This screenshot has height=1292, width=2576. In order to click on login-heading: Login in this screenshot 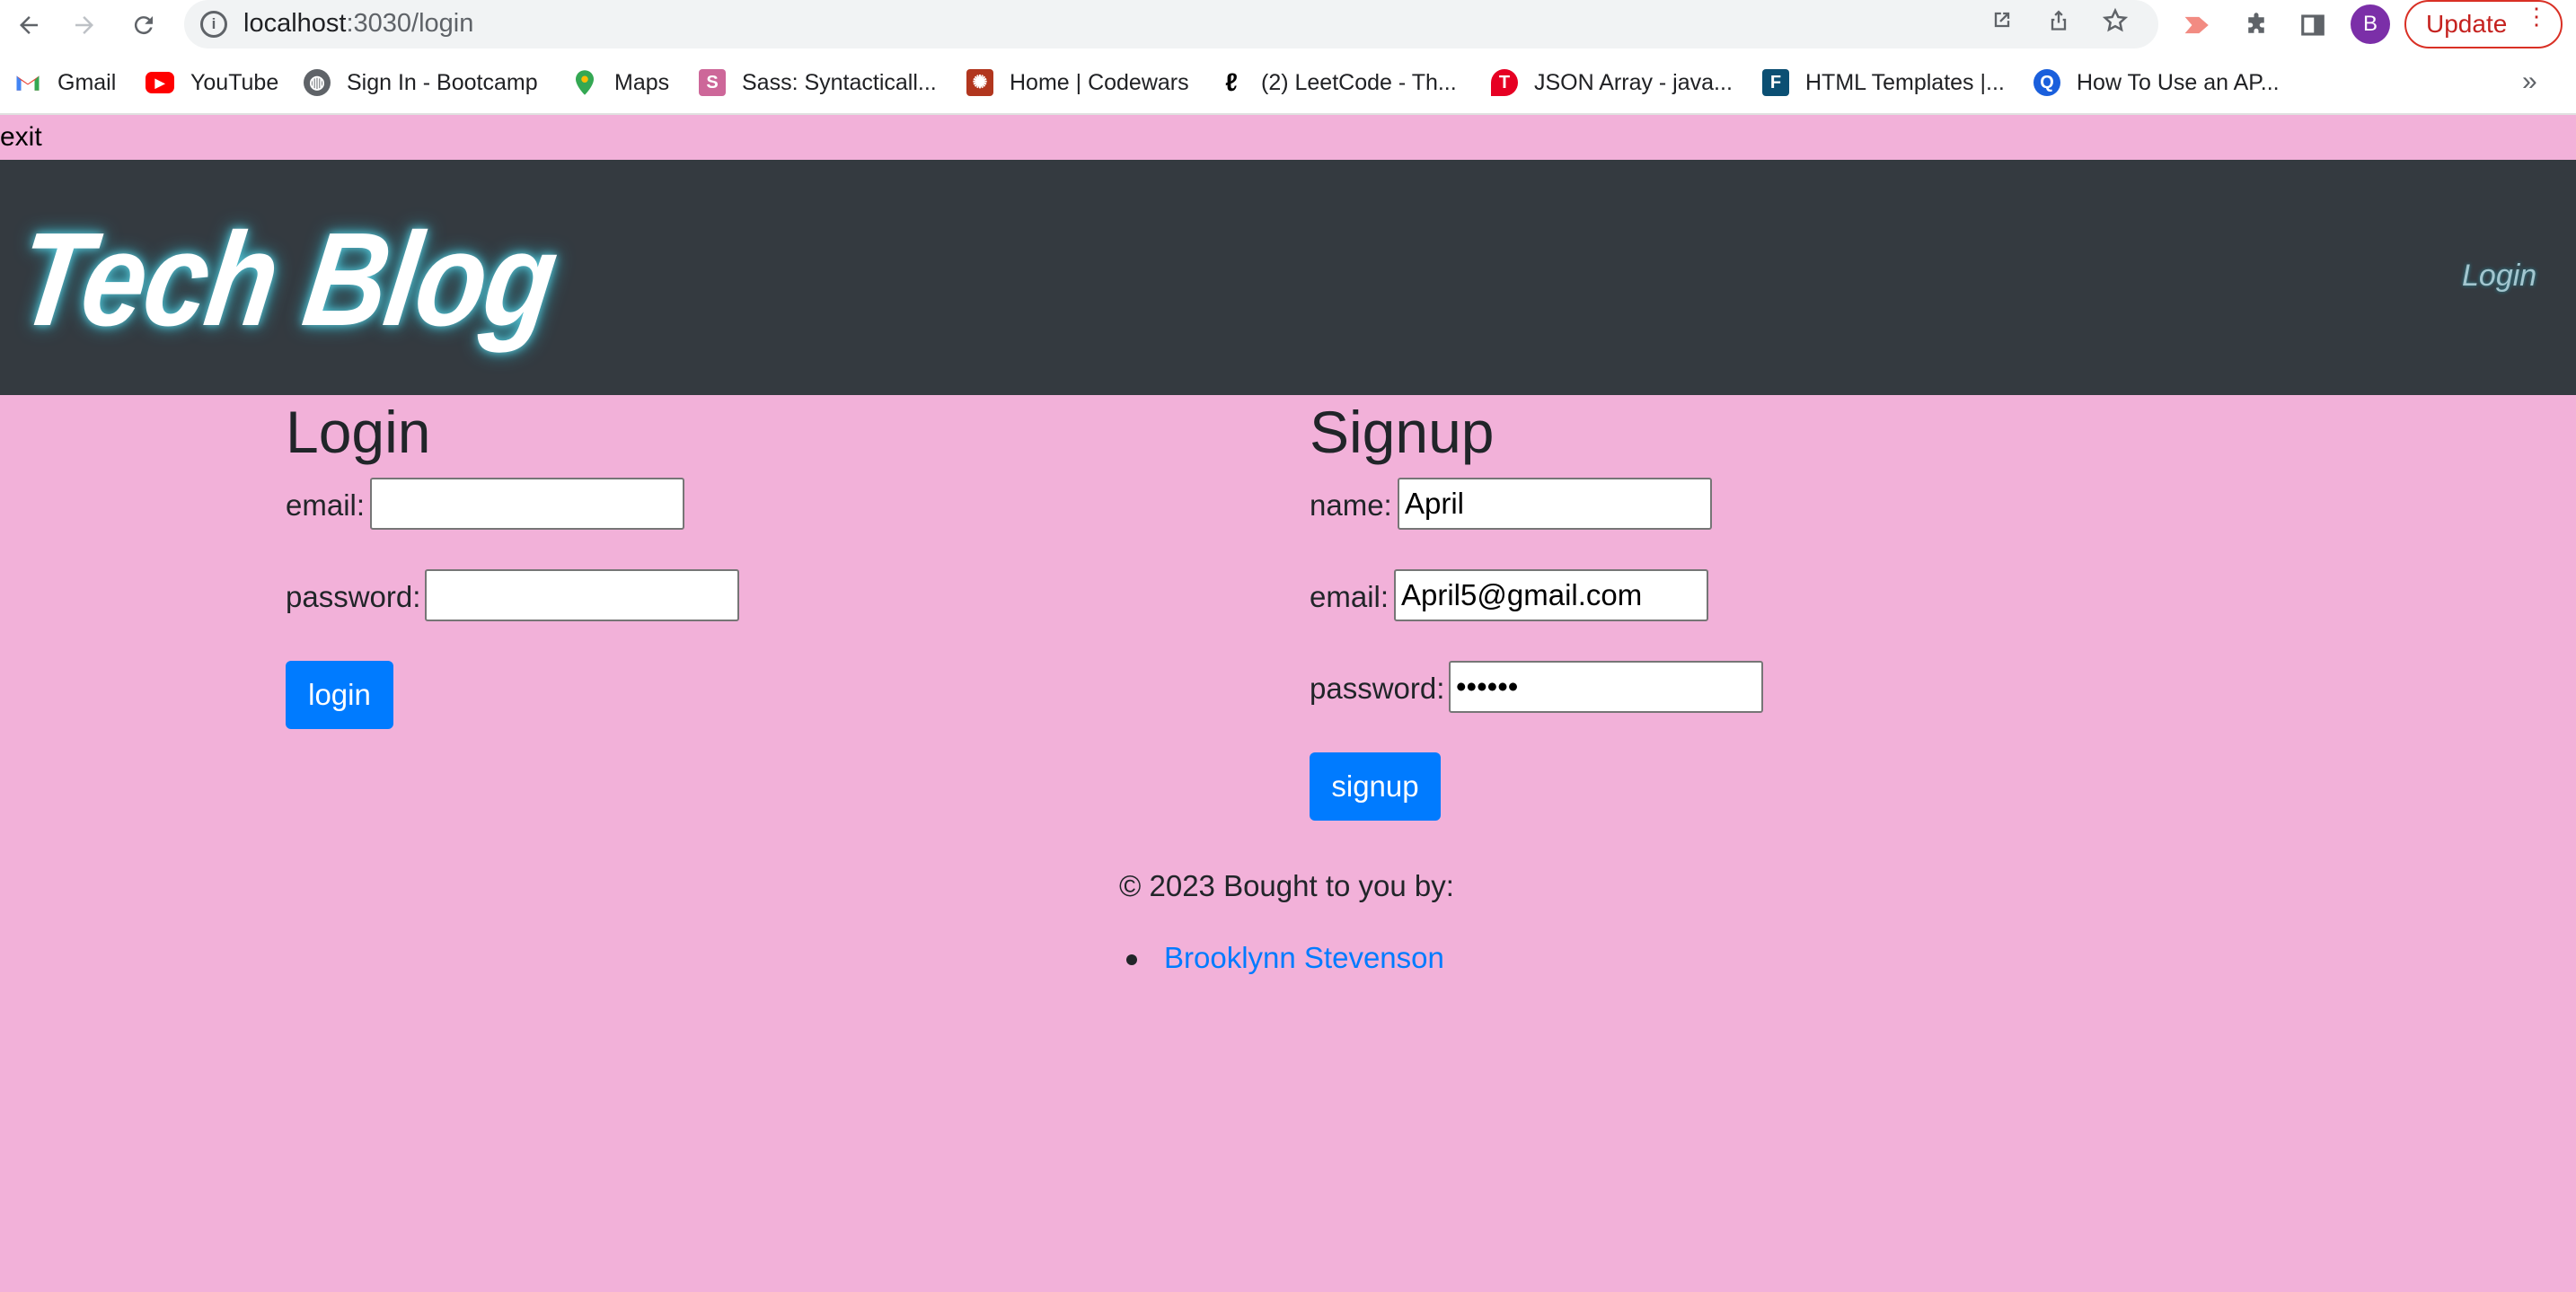, I will do `click(358, 432)`.